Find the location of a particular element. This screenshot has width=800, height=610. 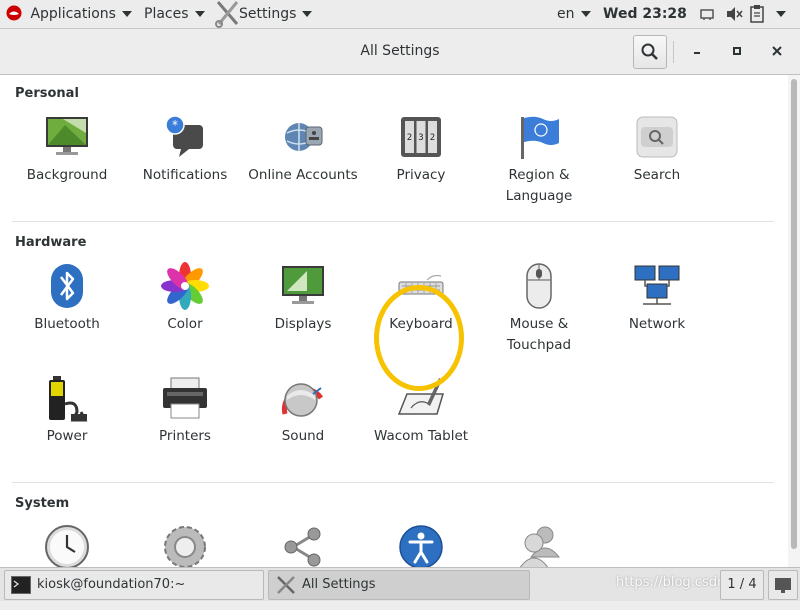

panel-power: Power is located at coordinates (67, 424).